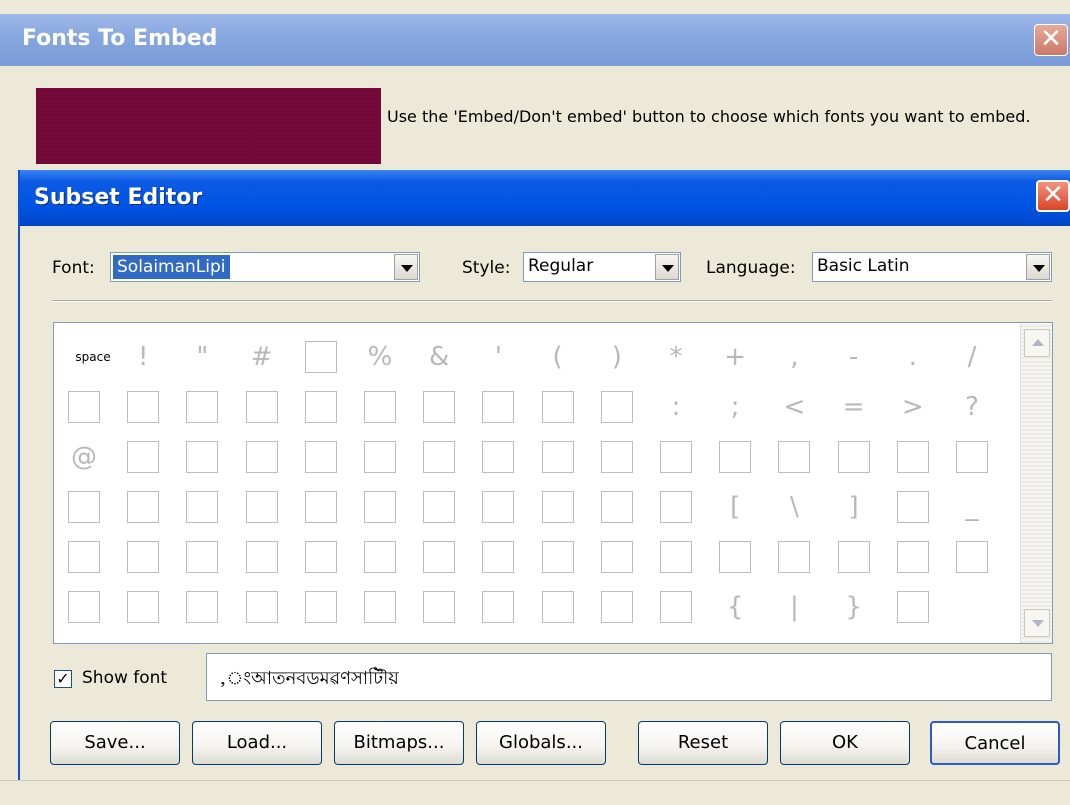 The image size is (1070, 805). I want to click on character-cell: =, so click(854, 407).